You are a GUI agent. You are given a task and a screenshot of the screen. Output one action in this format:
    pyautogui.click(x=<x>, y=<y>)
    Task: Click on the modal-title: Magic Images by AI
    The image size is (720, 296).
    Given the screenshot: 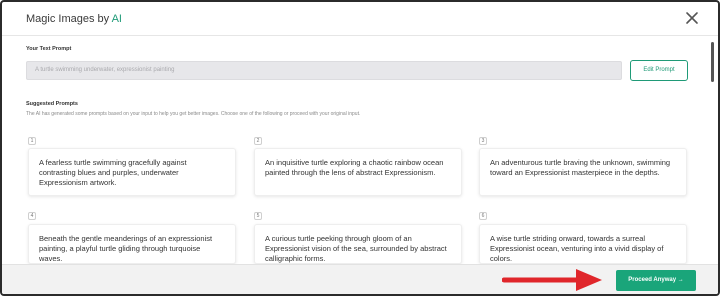 What is the action you would take?
    pyautogui.click(x=74, y=19)
    